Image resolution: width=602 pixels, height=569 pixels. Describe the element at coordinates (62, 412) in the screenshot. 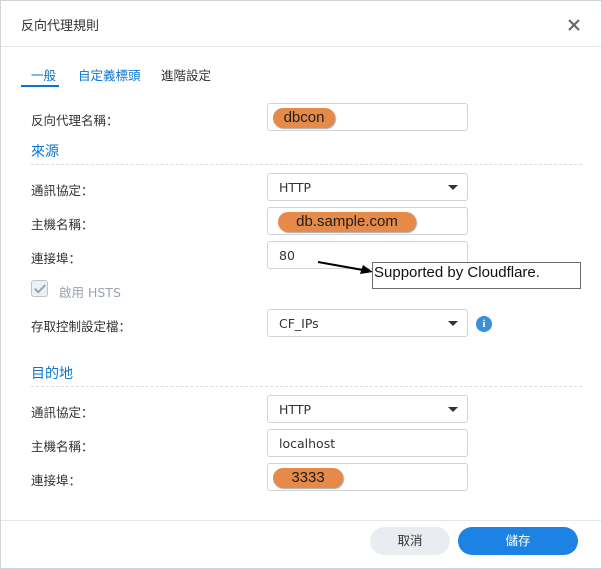

I see `destination-protocol-label: 通訊協定：` at that location.